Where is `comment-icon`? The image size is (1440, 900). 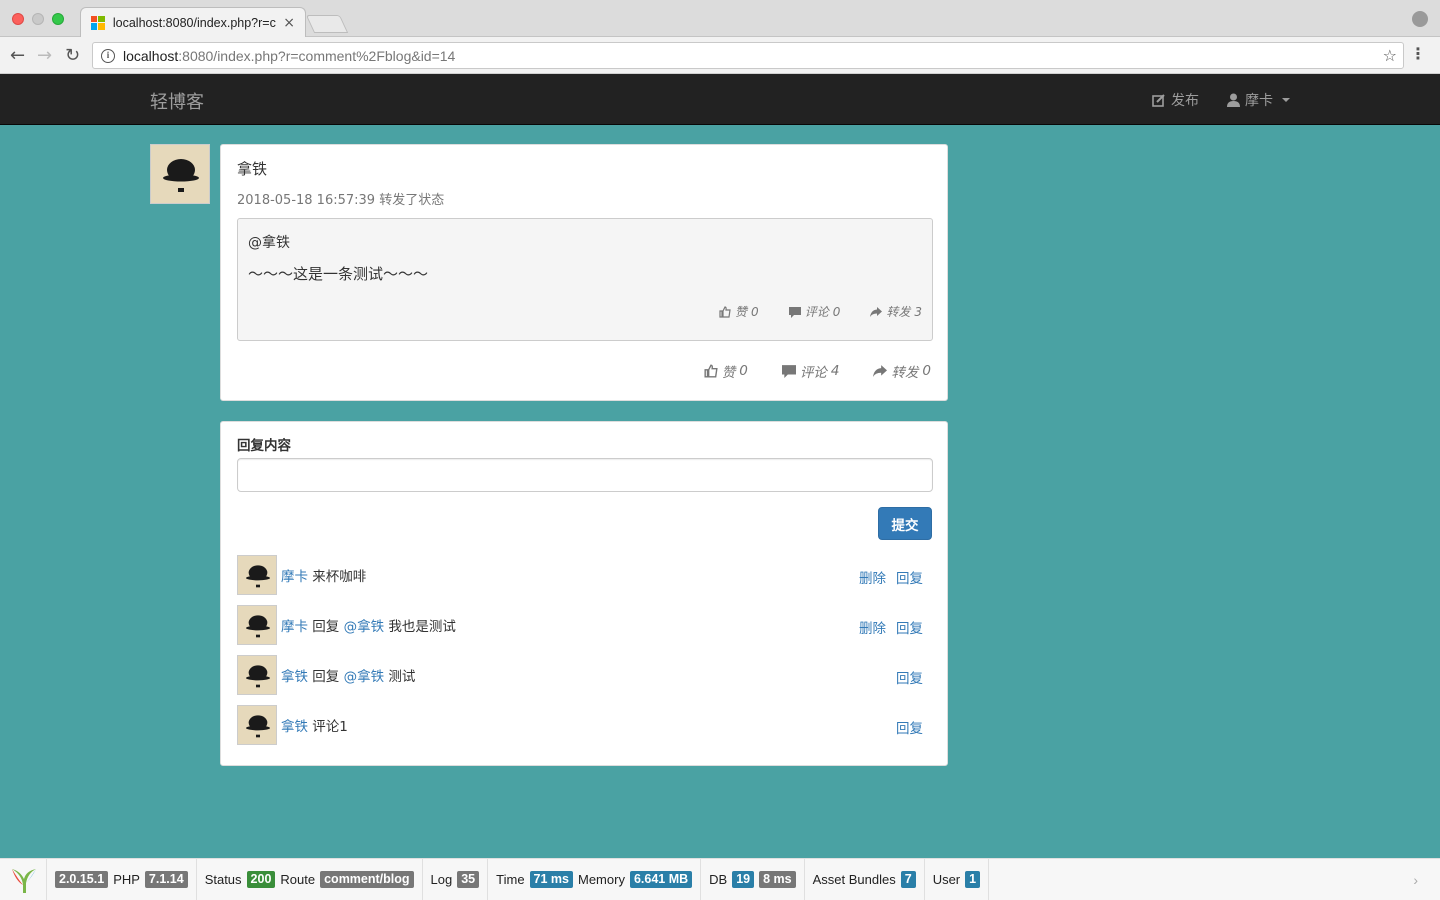
comment-icon is located at coordinates (794, 312).